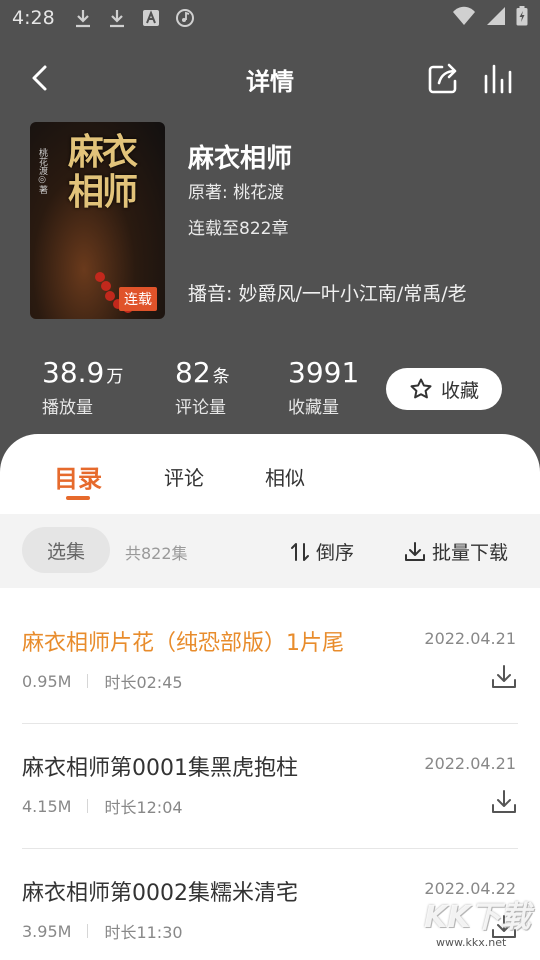  What do you see at coordinates (183, 643) in the screenshot?
I see `episode-title: 麻衣相师片花（纯恐部版）1片尾` at bounding box center [183, 643].